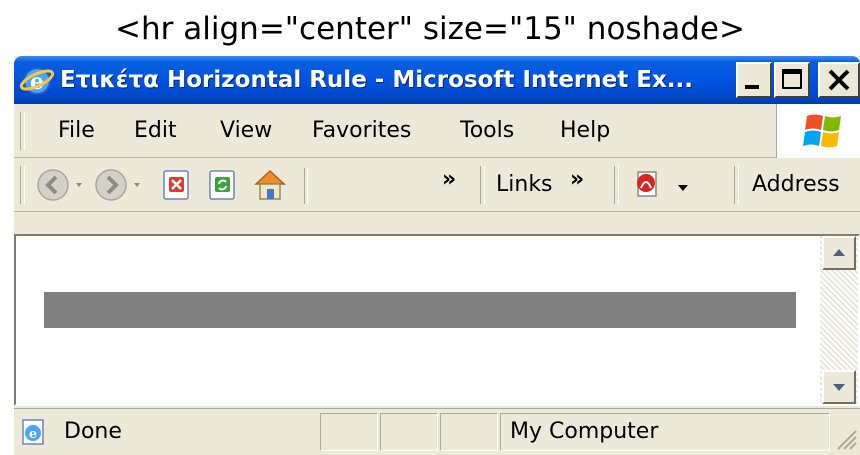  Describe the element at coordinates (482, 185) in the screenshot. I see `links-grip` at that location.